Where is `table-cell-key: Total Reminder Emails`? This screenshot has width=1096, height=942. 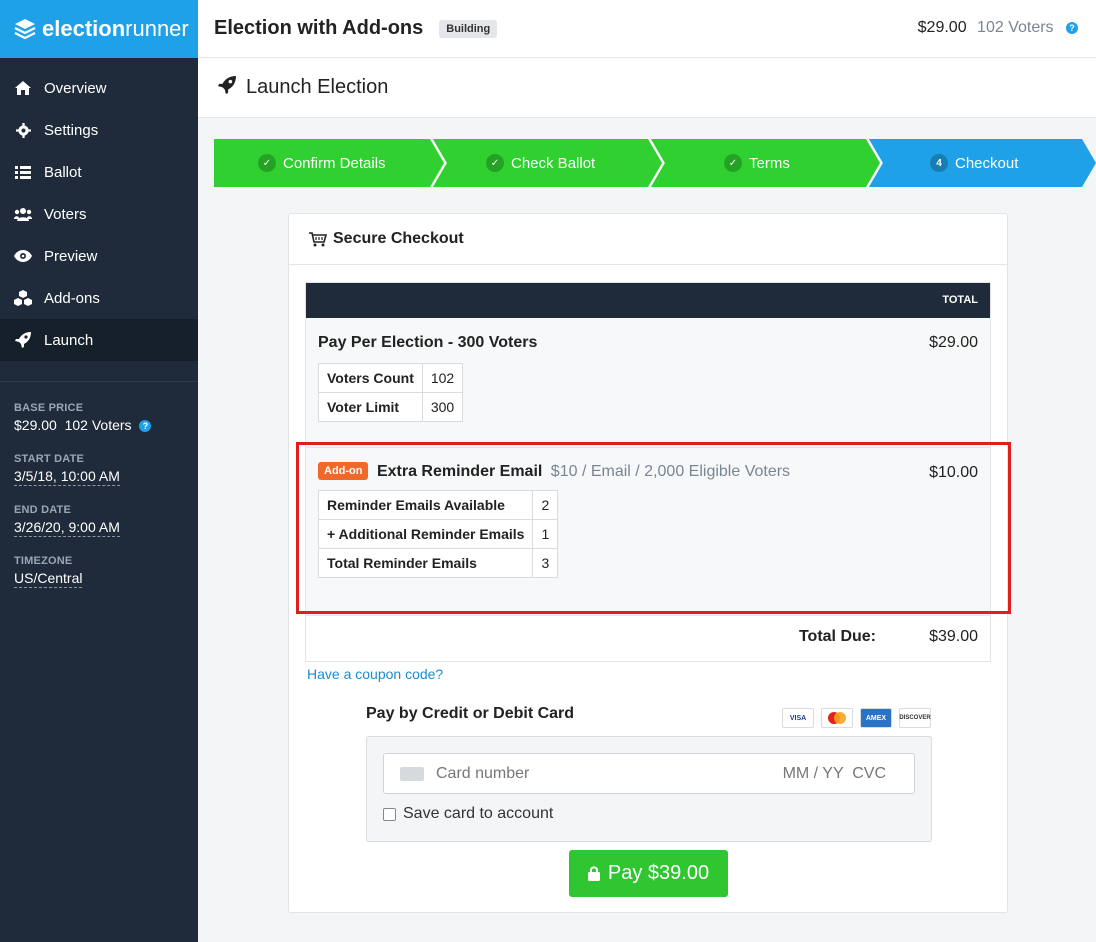 table-cell-key: Total Reminder Emails is located at coordinates (425, 563).